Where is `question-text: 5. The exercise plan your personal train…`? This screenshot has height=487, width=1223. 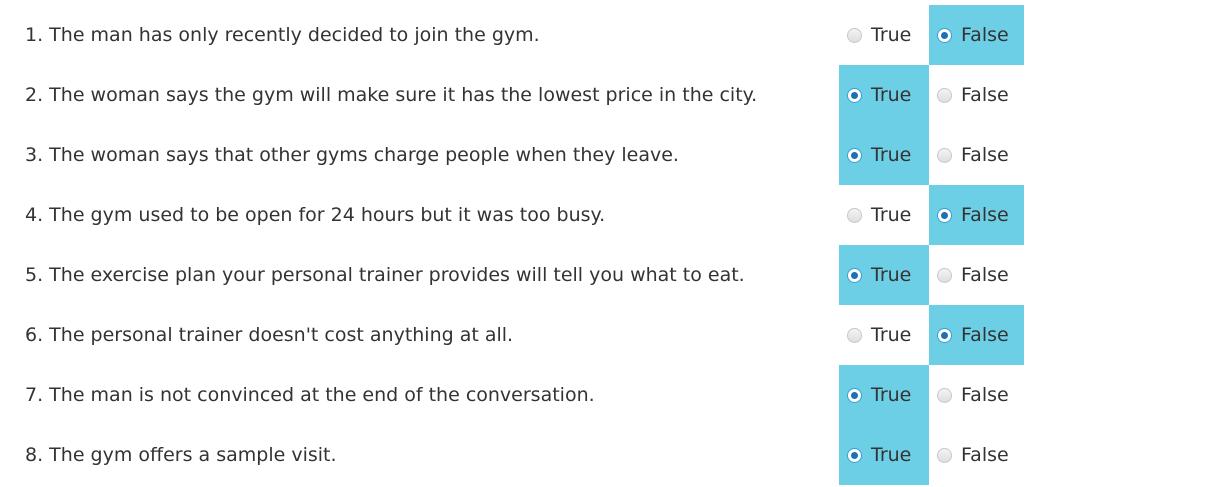 question-text: 5. The exercise plan your personal train… is located at coordinates (385, 275).